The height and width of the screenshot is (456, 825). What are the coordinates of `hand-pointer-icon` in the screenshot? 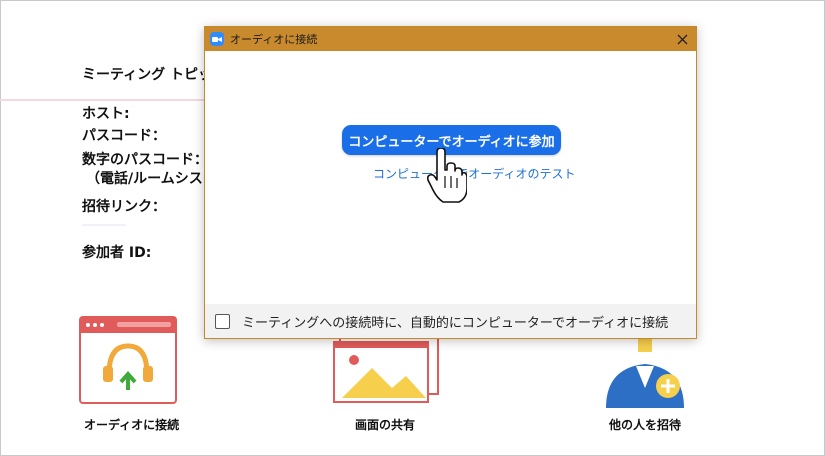 It's located at (447, 175).